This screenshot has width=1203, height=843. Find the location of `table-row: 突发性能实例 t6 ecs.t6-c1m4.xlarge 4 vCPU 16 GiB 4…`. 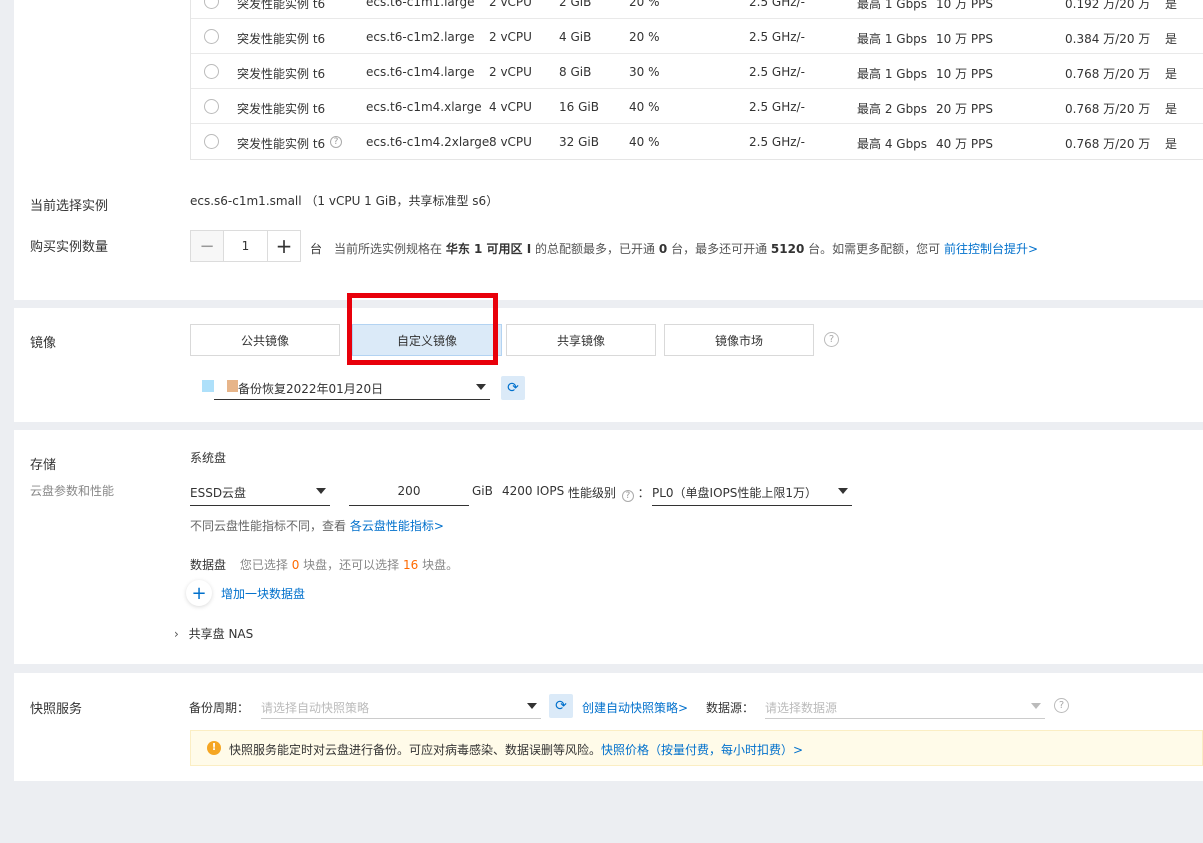

table-row: 突发性能实例 t6 ecs.t6-c1m4.xlarge 4 vCPU 16 GiB 4… is located at coordinates (697, 106).